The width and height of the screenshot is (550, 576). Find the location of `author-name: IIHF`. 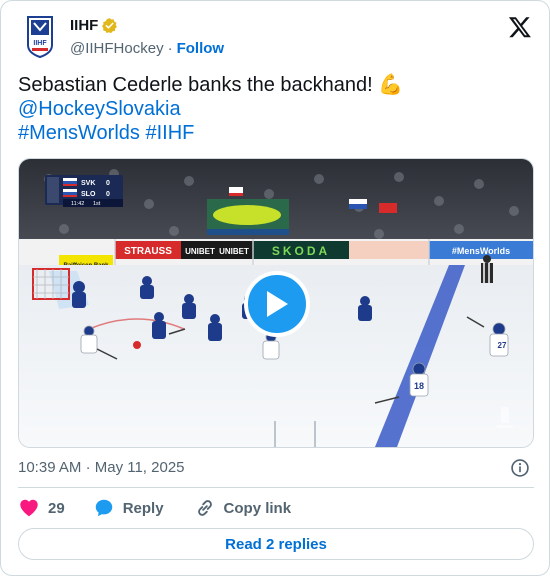

author-name: IIHF is located at coordinates (84, 25).